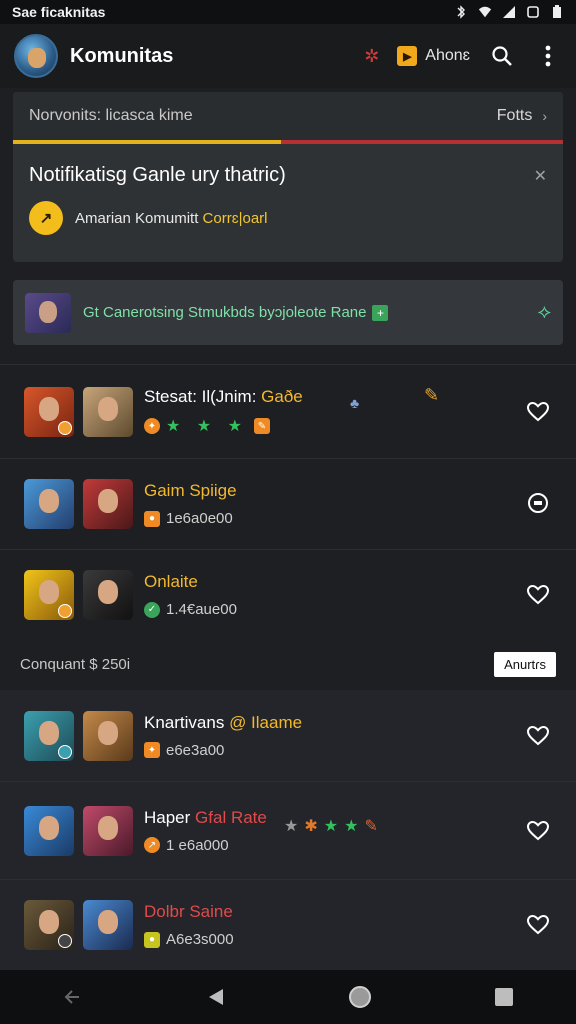 This screenshot has width=576, height=1024. I want to click on dismiss-icon: ✕, so click(540, 176).